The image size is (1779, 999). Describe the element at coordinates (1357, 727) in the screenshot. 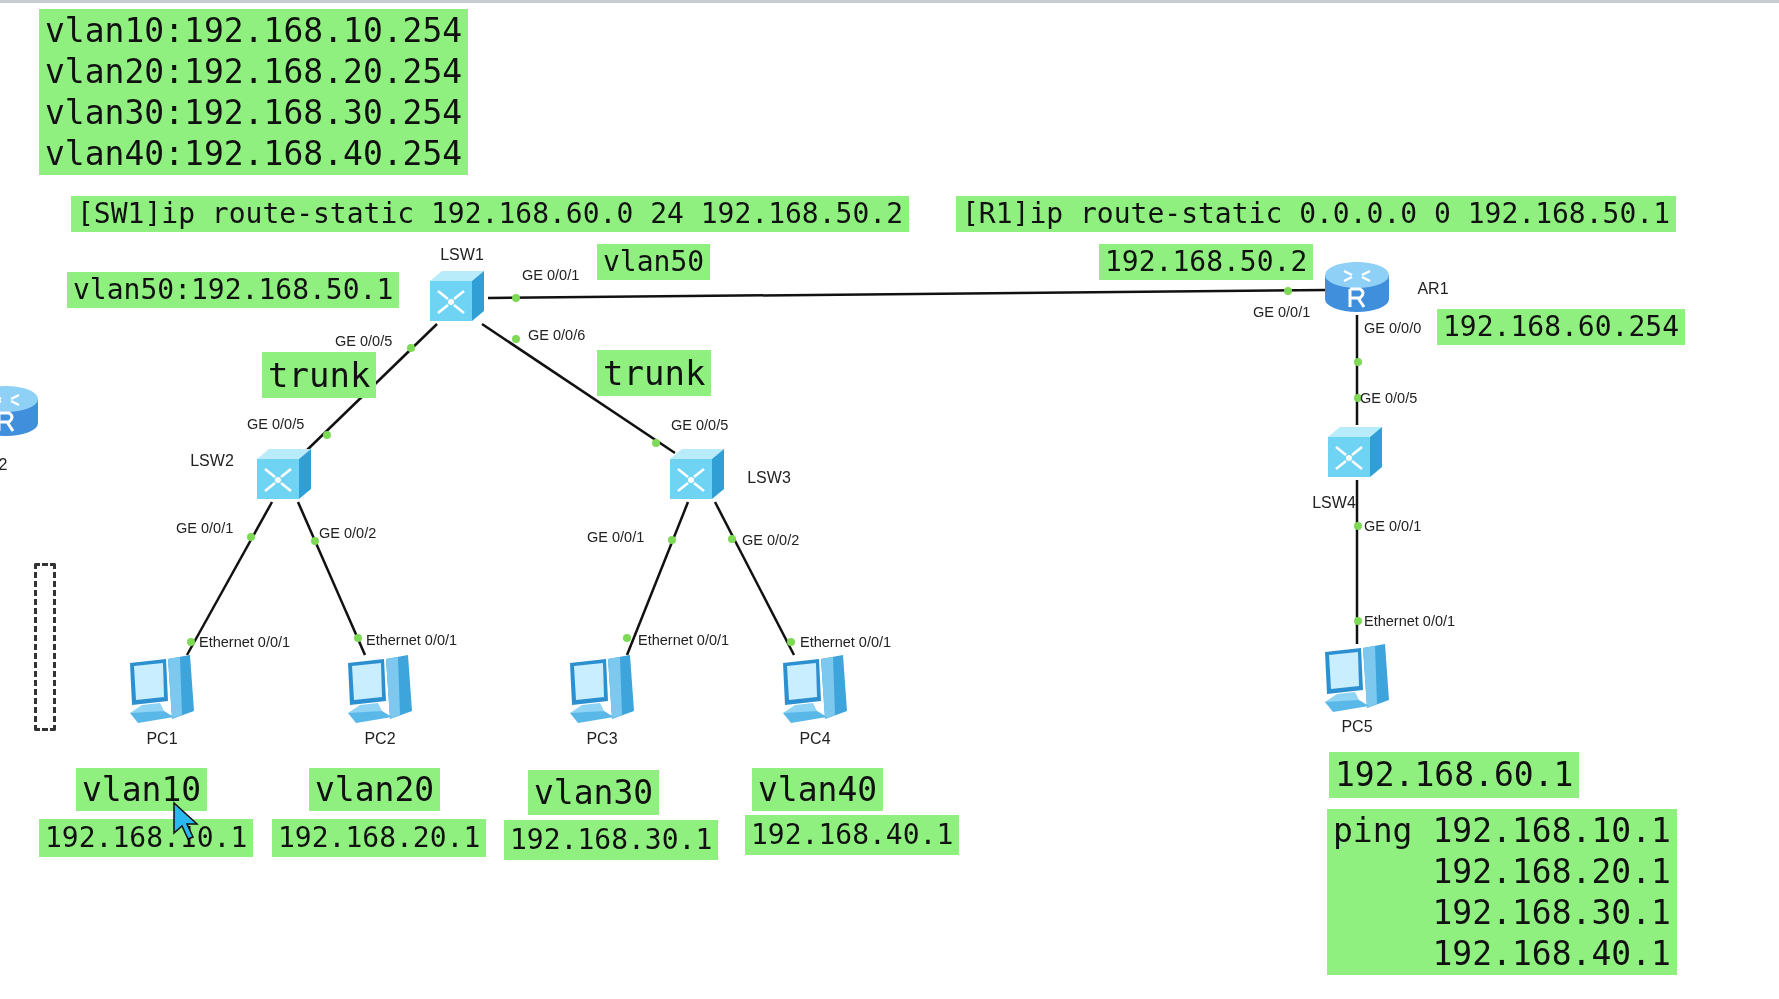

I see `device-label: PC5` at that location.